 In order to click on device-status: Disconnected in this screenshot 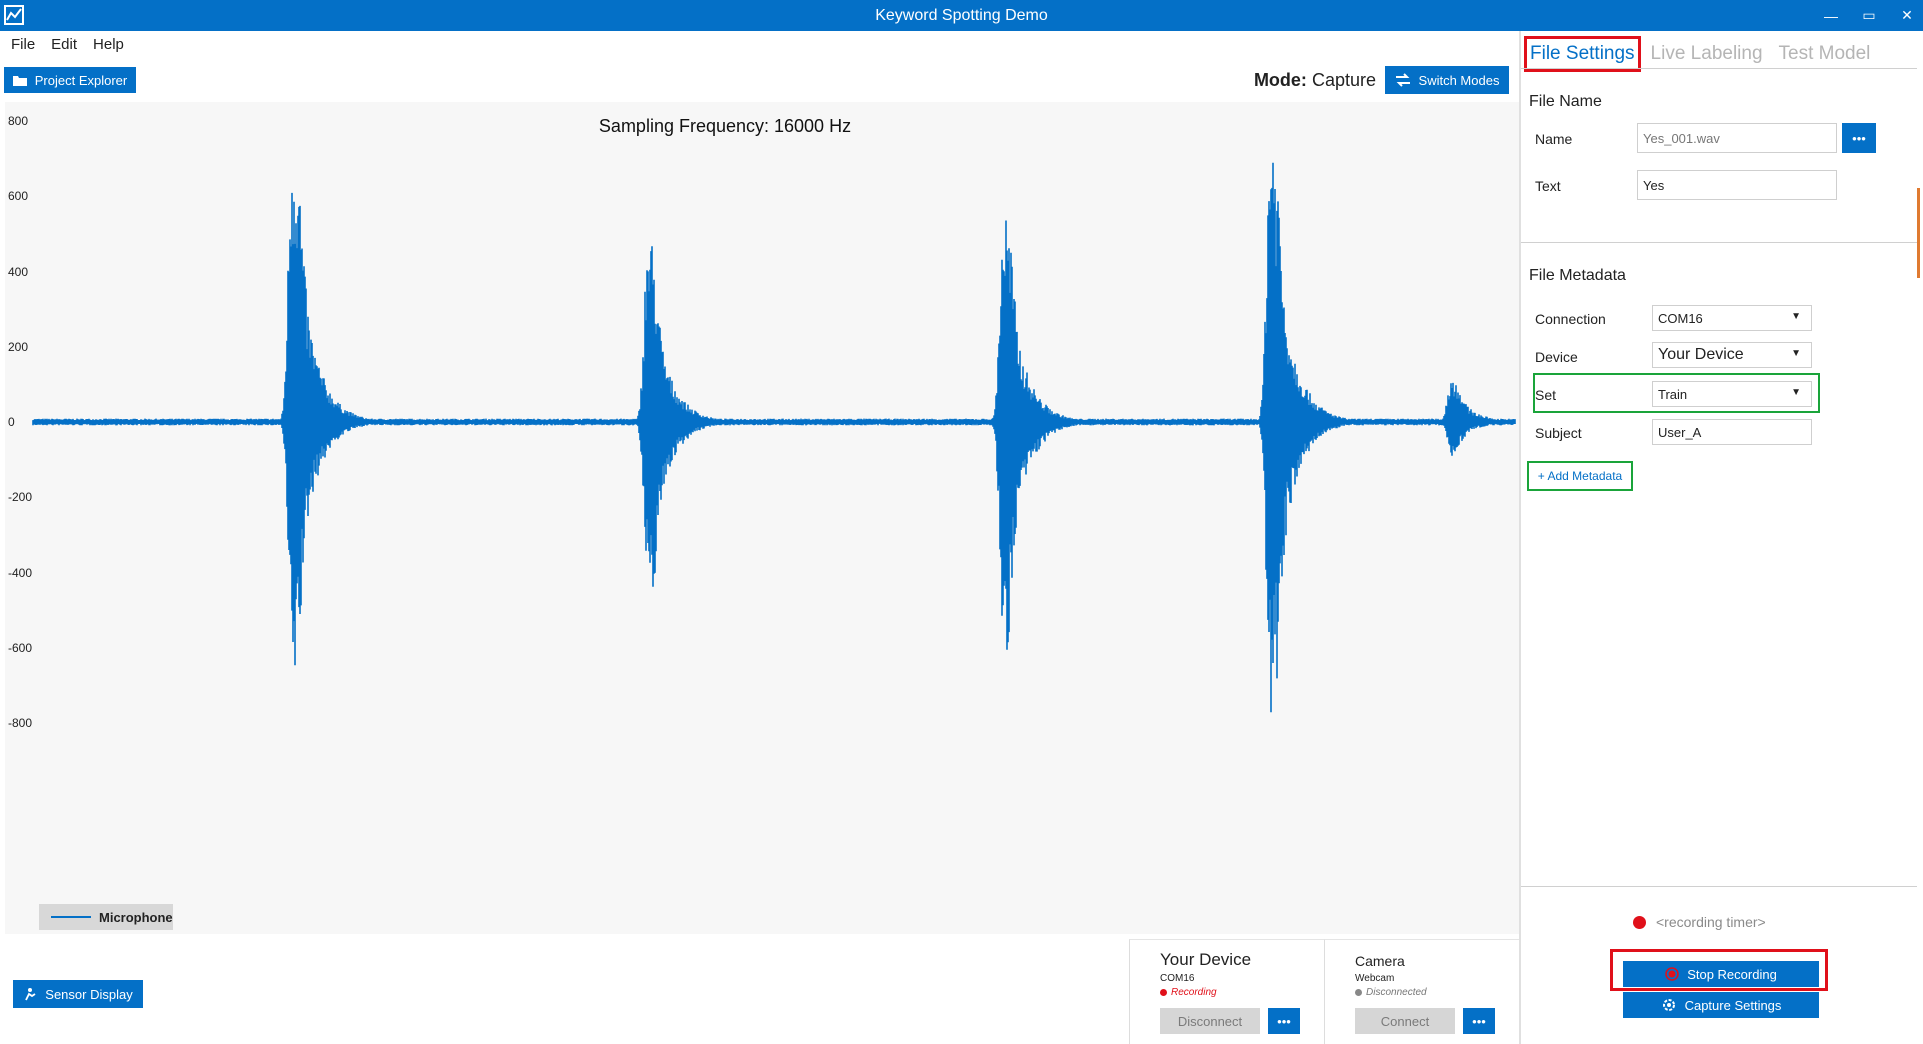, I will do `click(1391, 992)`.